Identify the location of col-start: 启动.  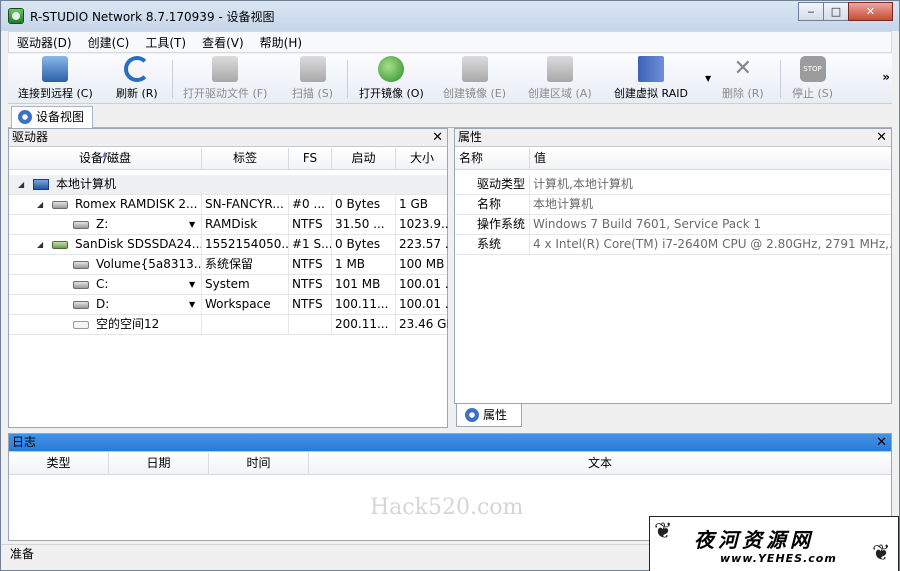
(364, 159).